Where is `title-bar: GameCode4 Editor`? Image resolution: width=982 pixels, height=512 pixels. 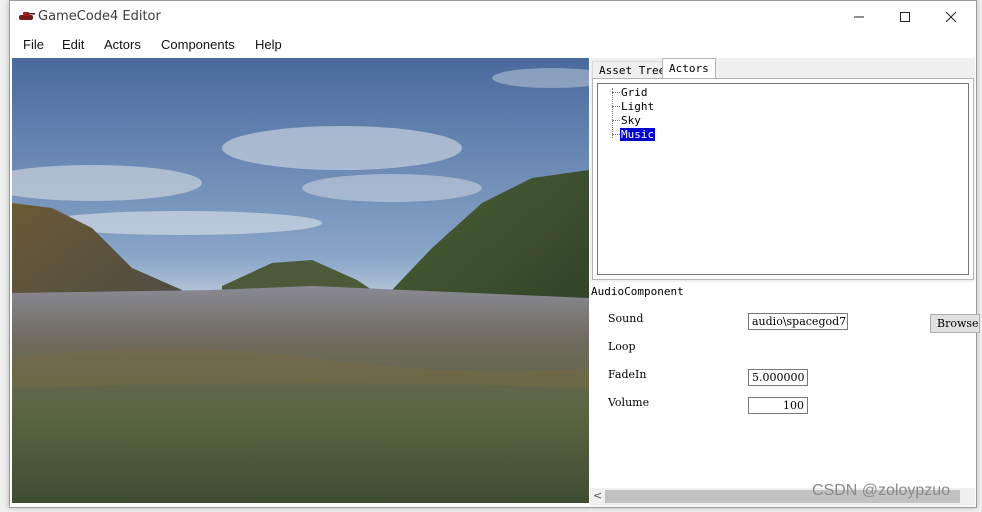
title-bar: GameCode4 Editor is located at coordinates (493, 16).